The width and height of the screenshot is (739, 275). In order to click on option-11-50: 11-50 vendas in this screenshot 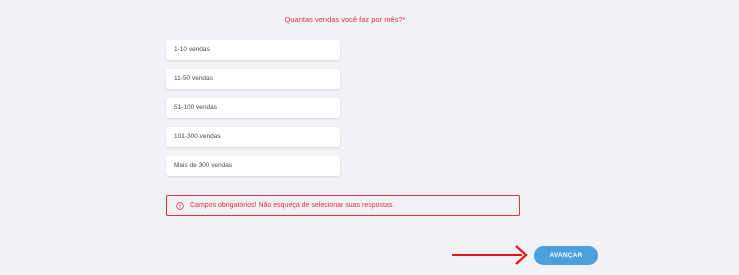, I will do `click(253, 79)`.